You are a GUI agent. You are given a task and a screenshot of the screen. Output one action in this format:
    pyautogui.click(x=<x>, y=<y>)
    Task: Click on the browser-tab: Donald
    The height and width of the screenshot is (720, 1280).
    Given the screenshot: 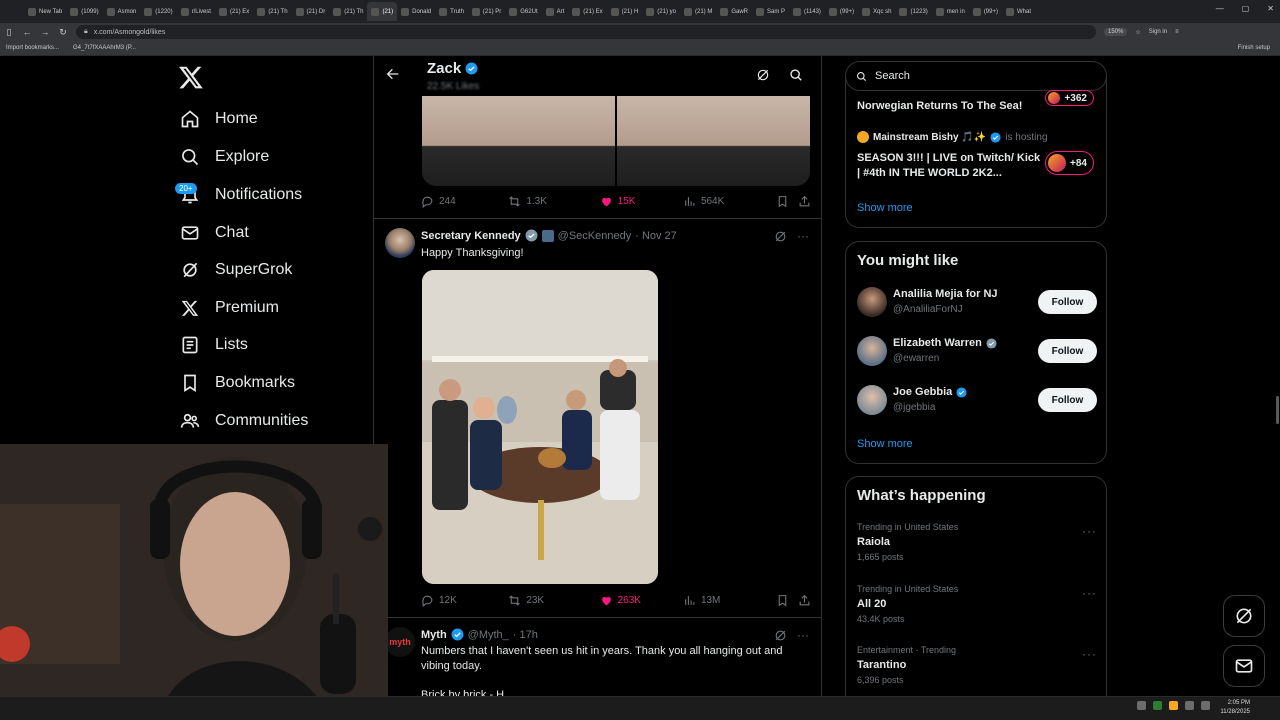 What is the action you would take?
    pyautogui.click(x=416, y=11)
    